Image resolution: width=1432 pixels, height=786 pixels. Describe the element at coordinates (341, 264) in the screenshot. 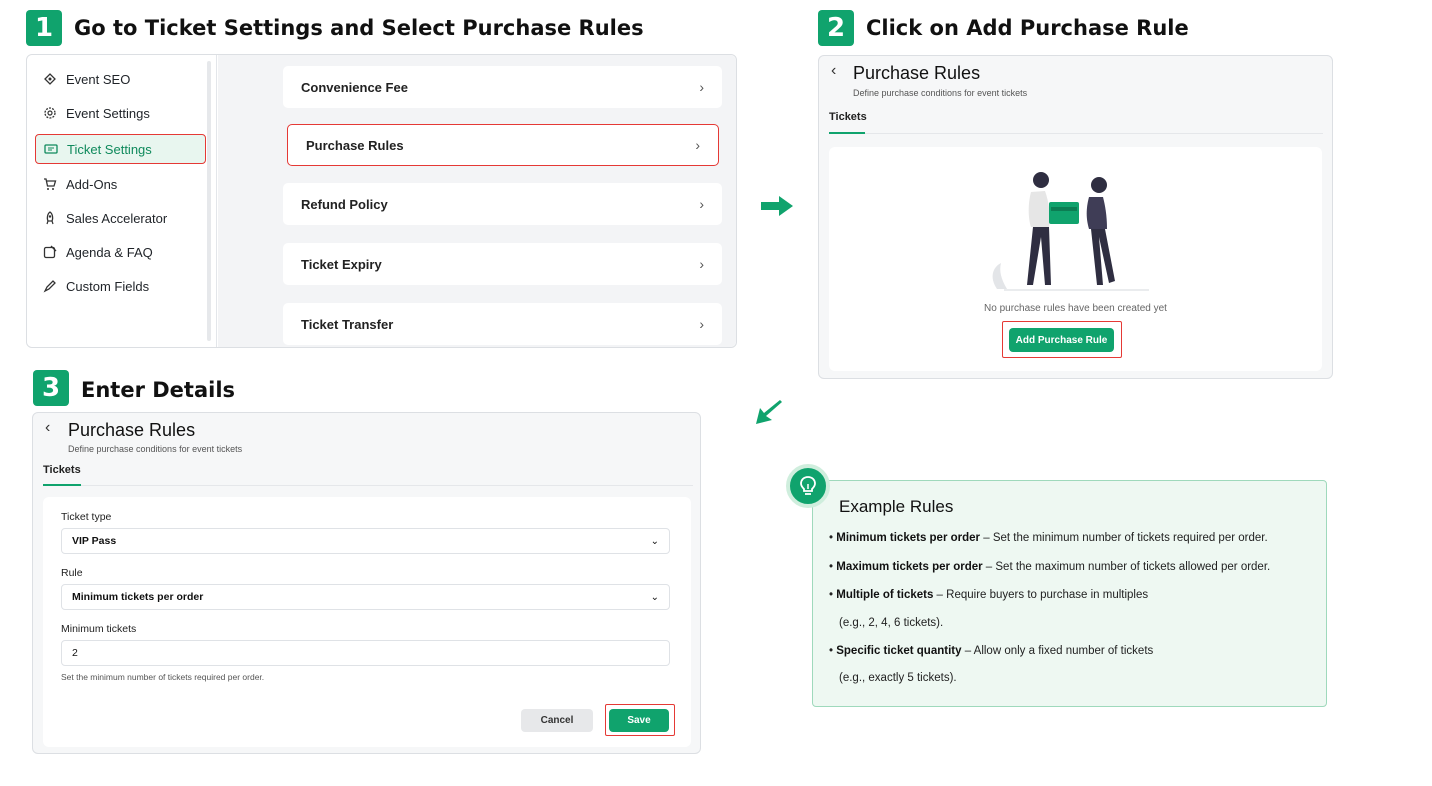

I see `row-label: Ticket Expiry` at that location.